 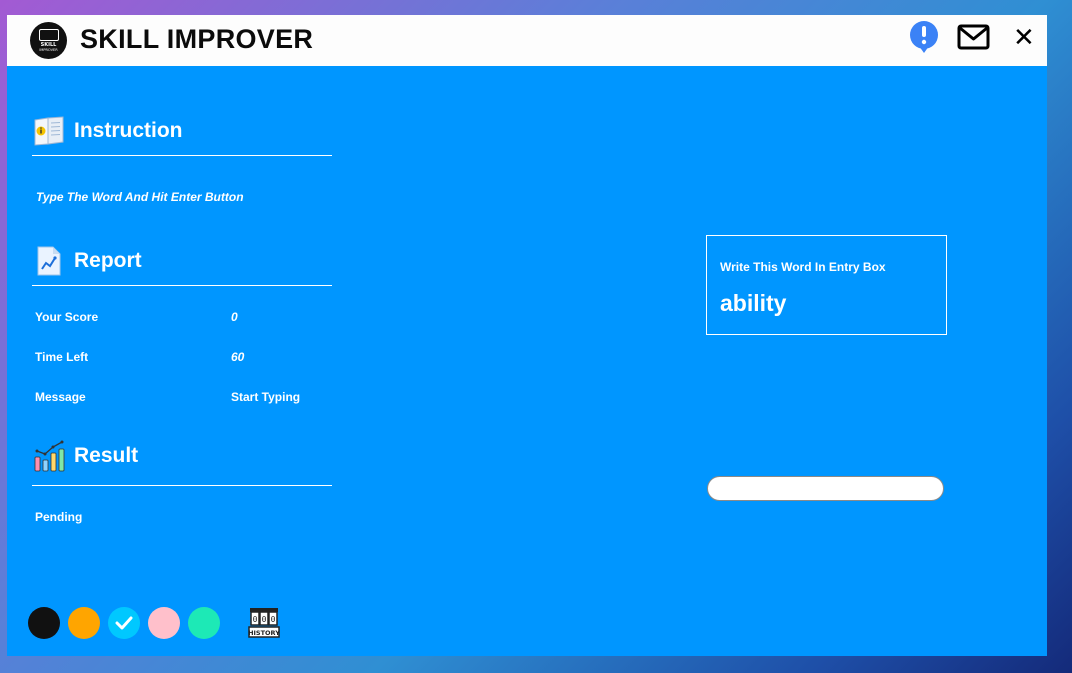 I want to click on close-icon: ✕, so click(x=1024, y=38).